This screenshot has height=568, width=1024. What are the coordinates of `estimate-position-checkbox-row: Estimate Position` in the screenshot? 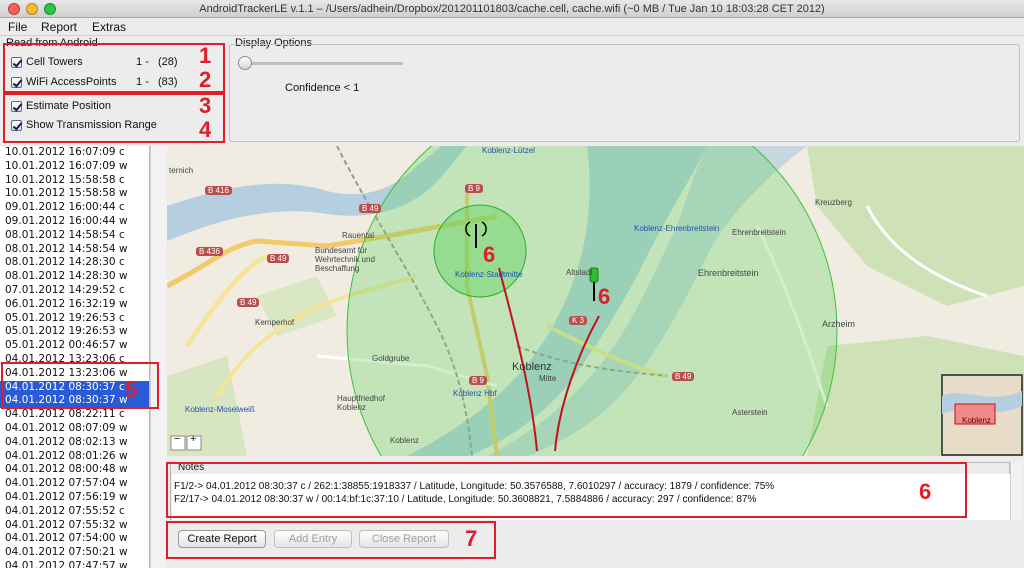 It's located at (61, 106).